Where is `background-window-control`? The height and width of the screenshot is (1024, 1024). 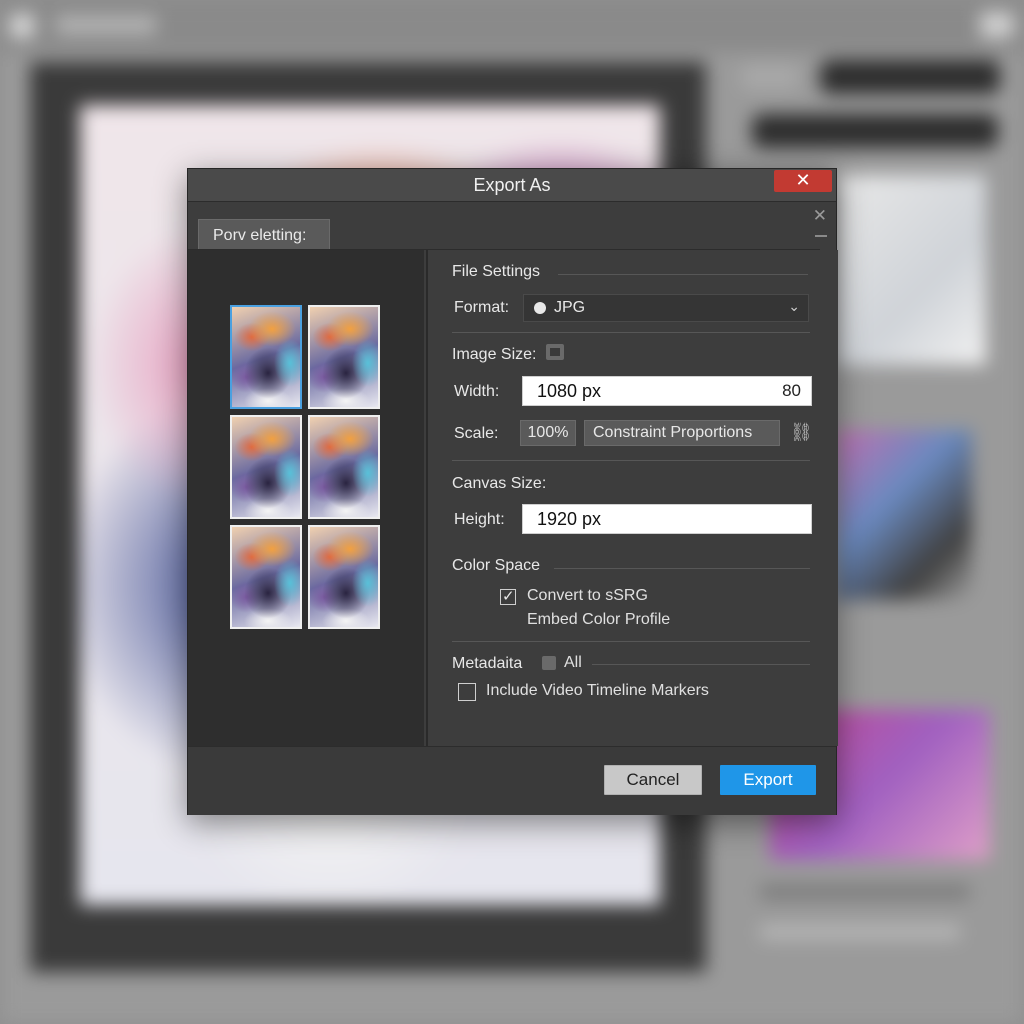 background-window-control is located at coordinates (997, 25).